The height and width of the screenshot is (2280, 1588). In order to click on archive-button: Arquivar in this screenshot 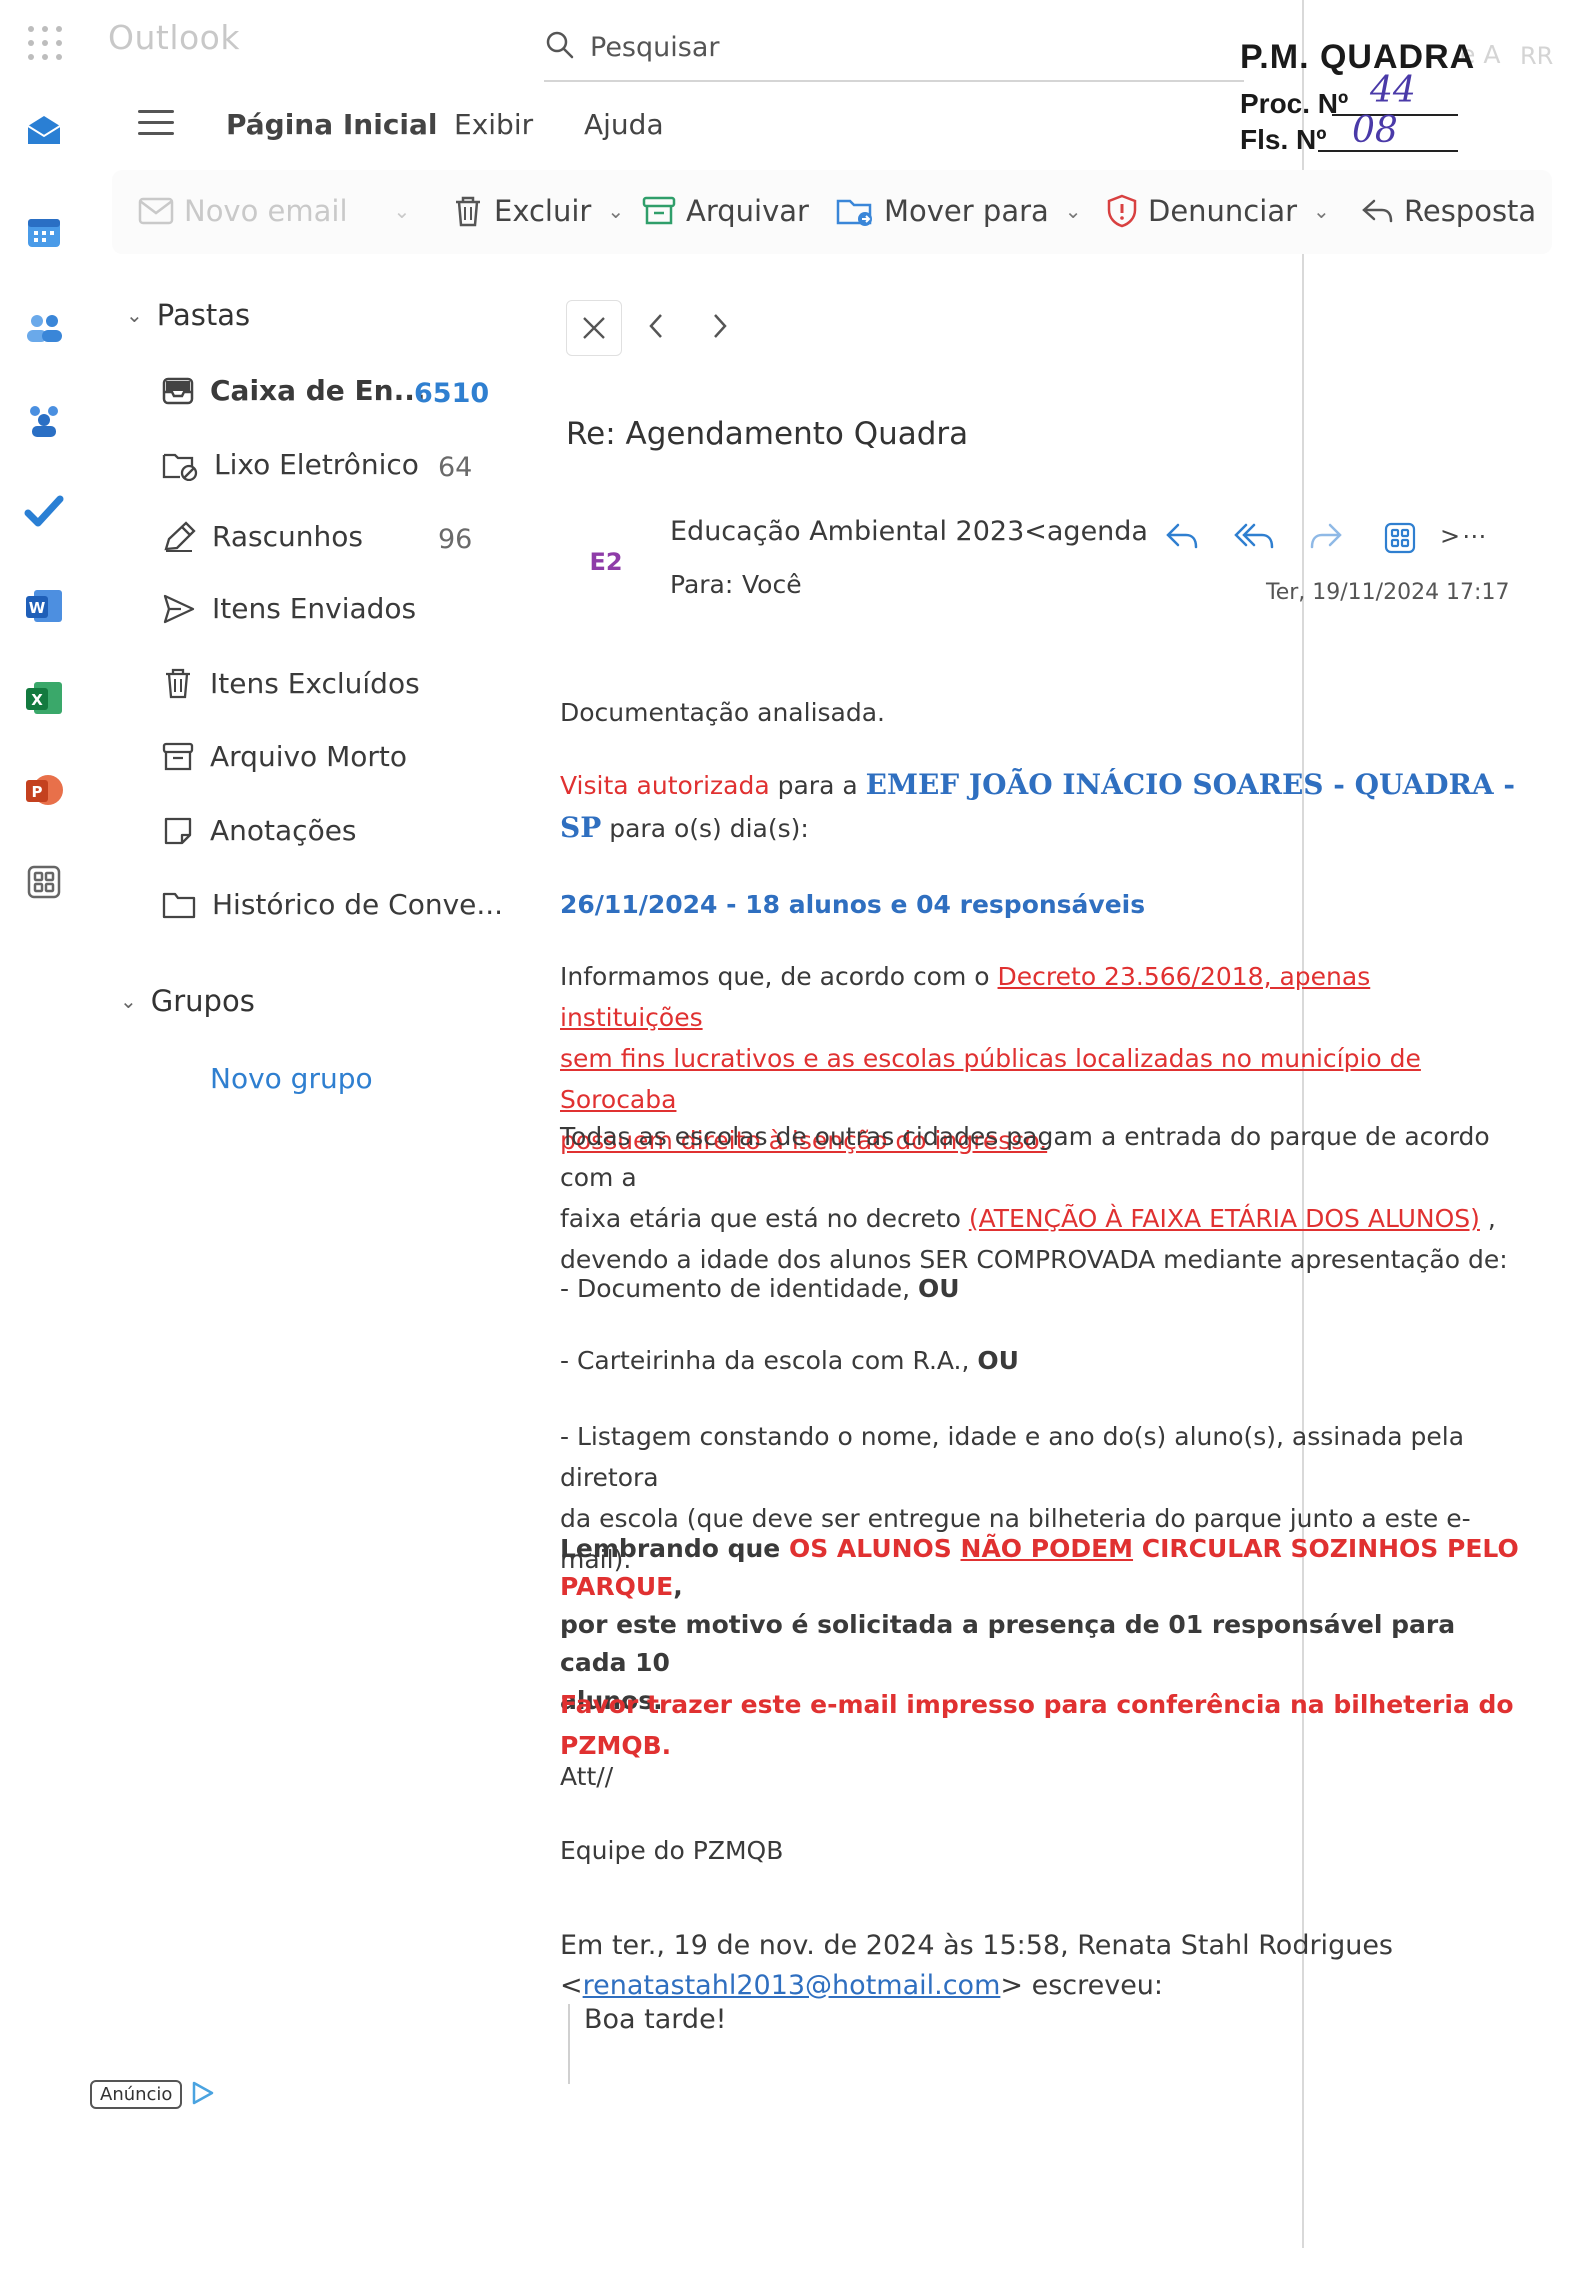, I will do `click(725, 211)`.